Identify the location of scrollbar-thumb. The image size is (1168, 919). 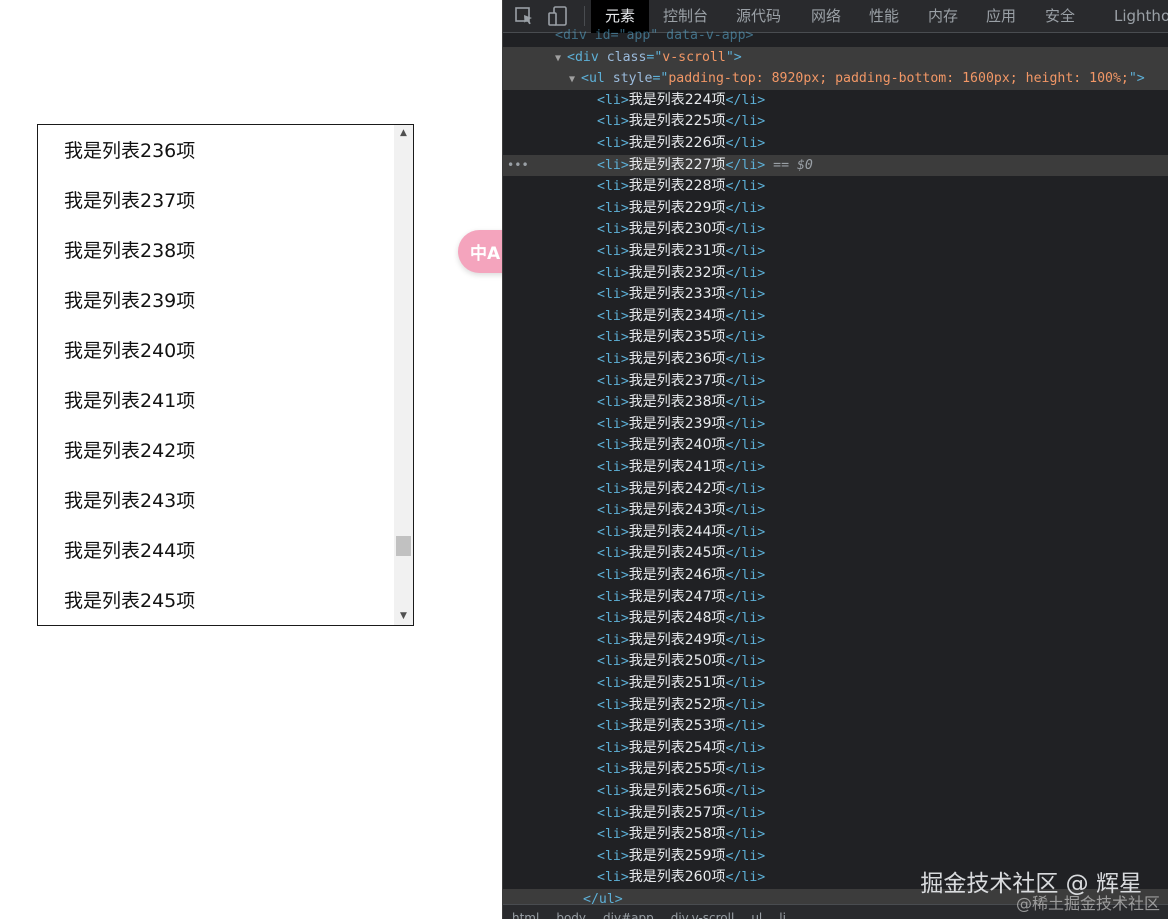
(403, 546).